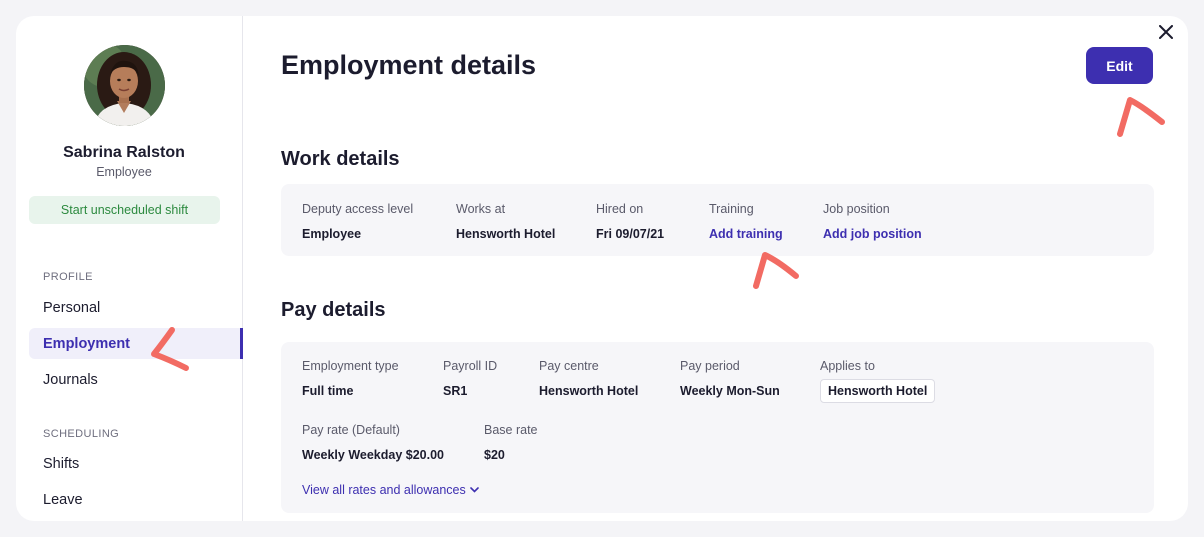 The width and height of the screenshot is (1204, 537). What do you see at coordinates (333, 310) in the screenshot?
I see `pay-details-heading: Pay details` at bounding box center [333, 310].